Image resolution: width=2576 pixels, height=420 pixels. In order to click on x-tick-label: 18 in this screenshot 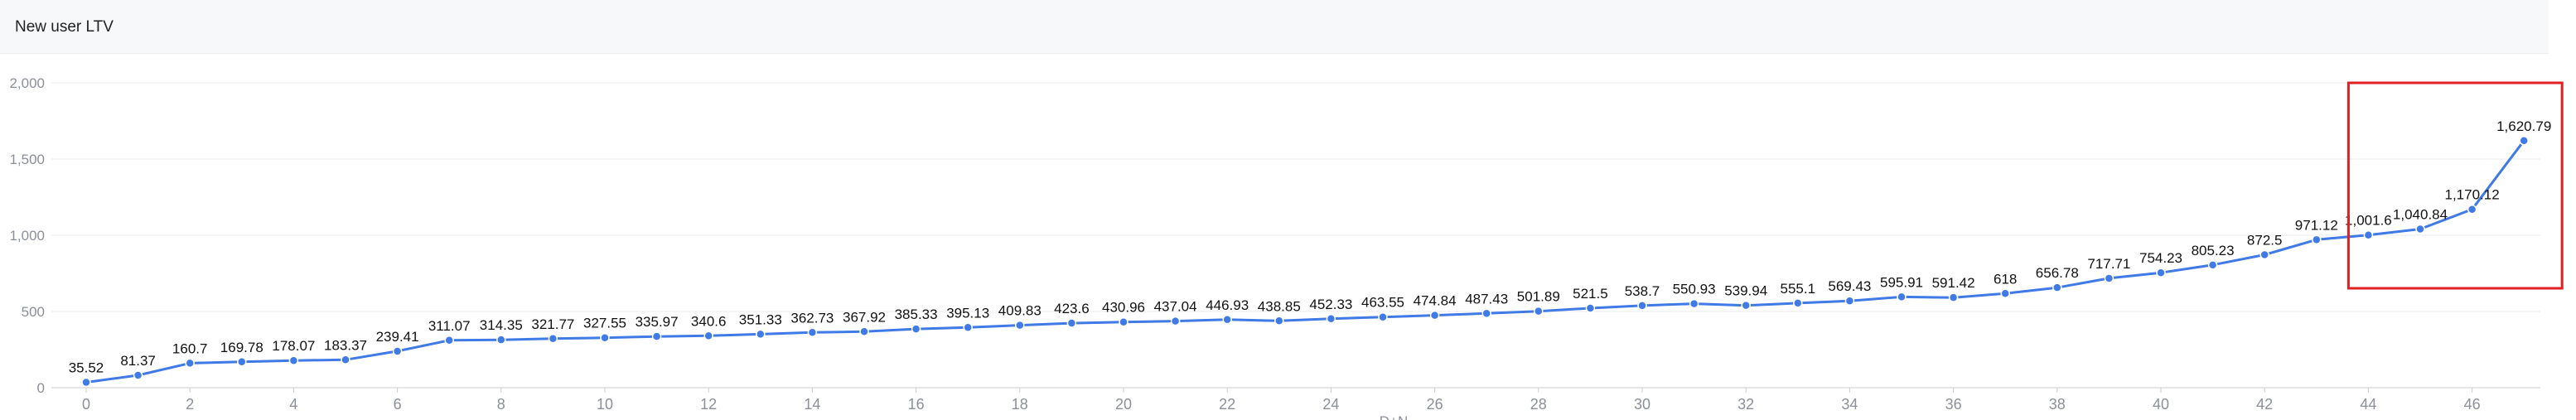, I will do `click(1020, 404)`.